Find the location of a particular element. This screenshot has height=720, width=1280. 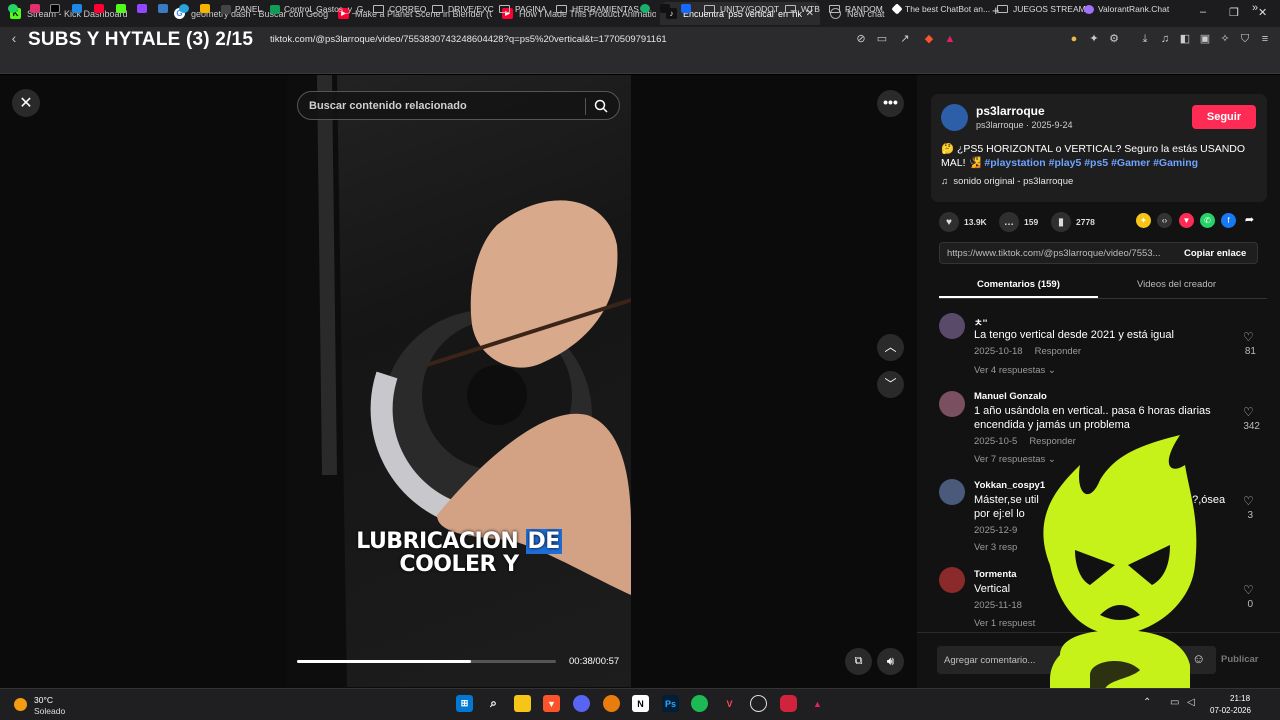

chevron-up-icon: ⌃ is located at coordinates (1147, 702).